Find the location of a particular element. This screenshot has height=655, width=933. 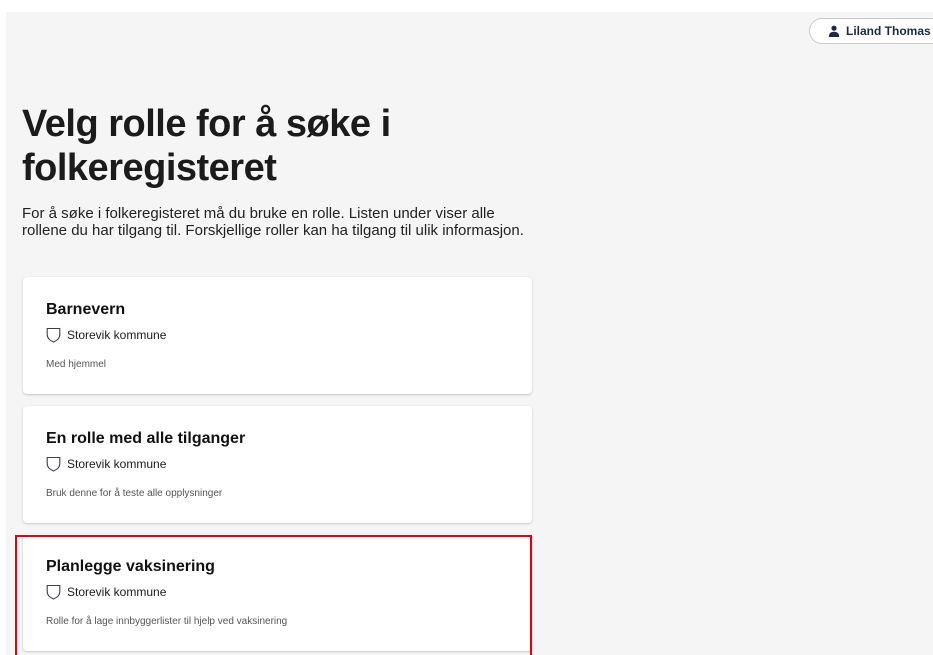

user-menu-button: Liland Thomas is located at coordinates (871, 31).